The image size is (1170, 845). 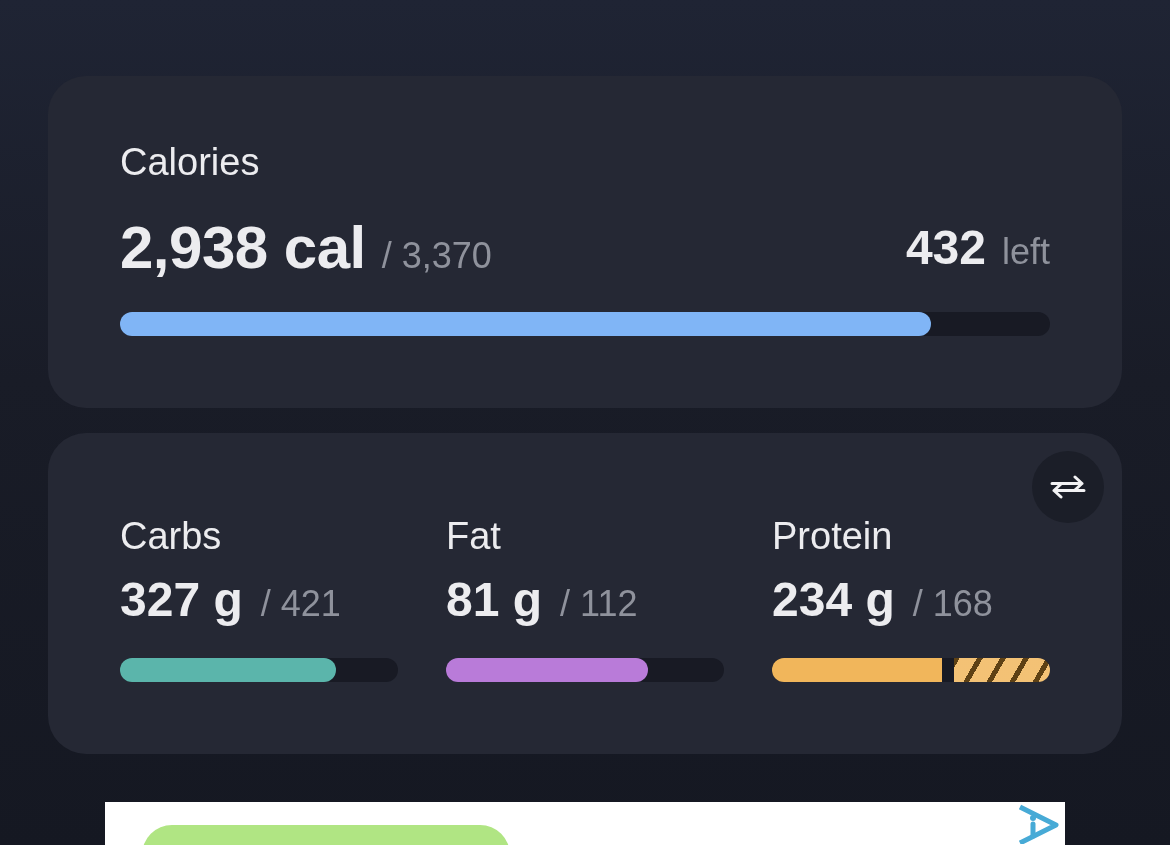 I want to click on ad-banner, so click(x=585, y=823).